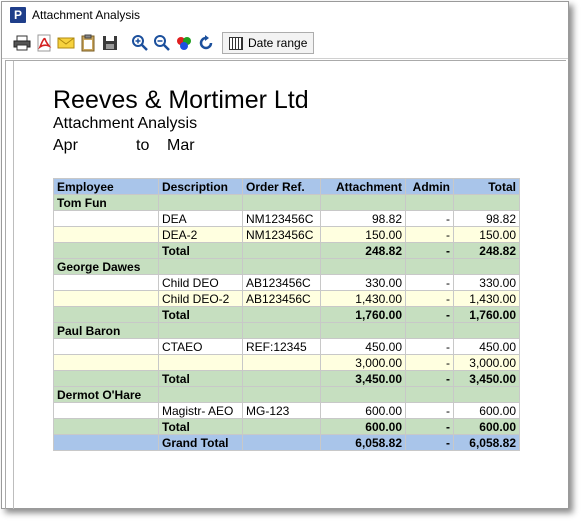  What do you see at coordinates (429, 186) in the screenshot?
I see `column-header: Admin` at bounding box center [429, 186].